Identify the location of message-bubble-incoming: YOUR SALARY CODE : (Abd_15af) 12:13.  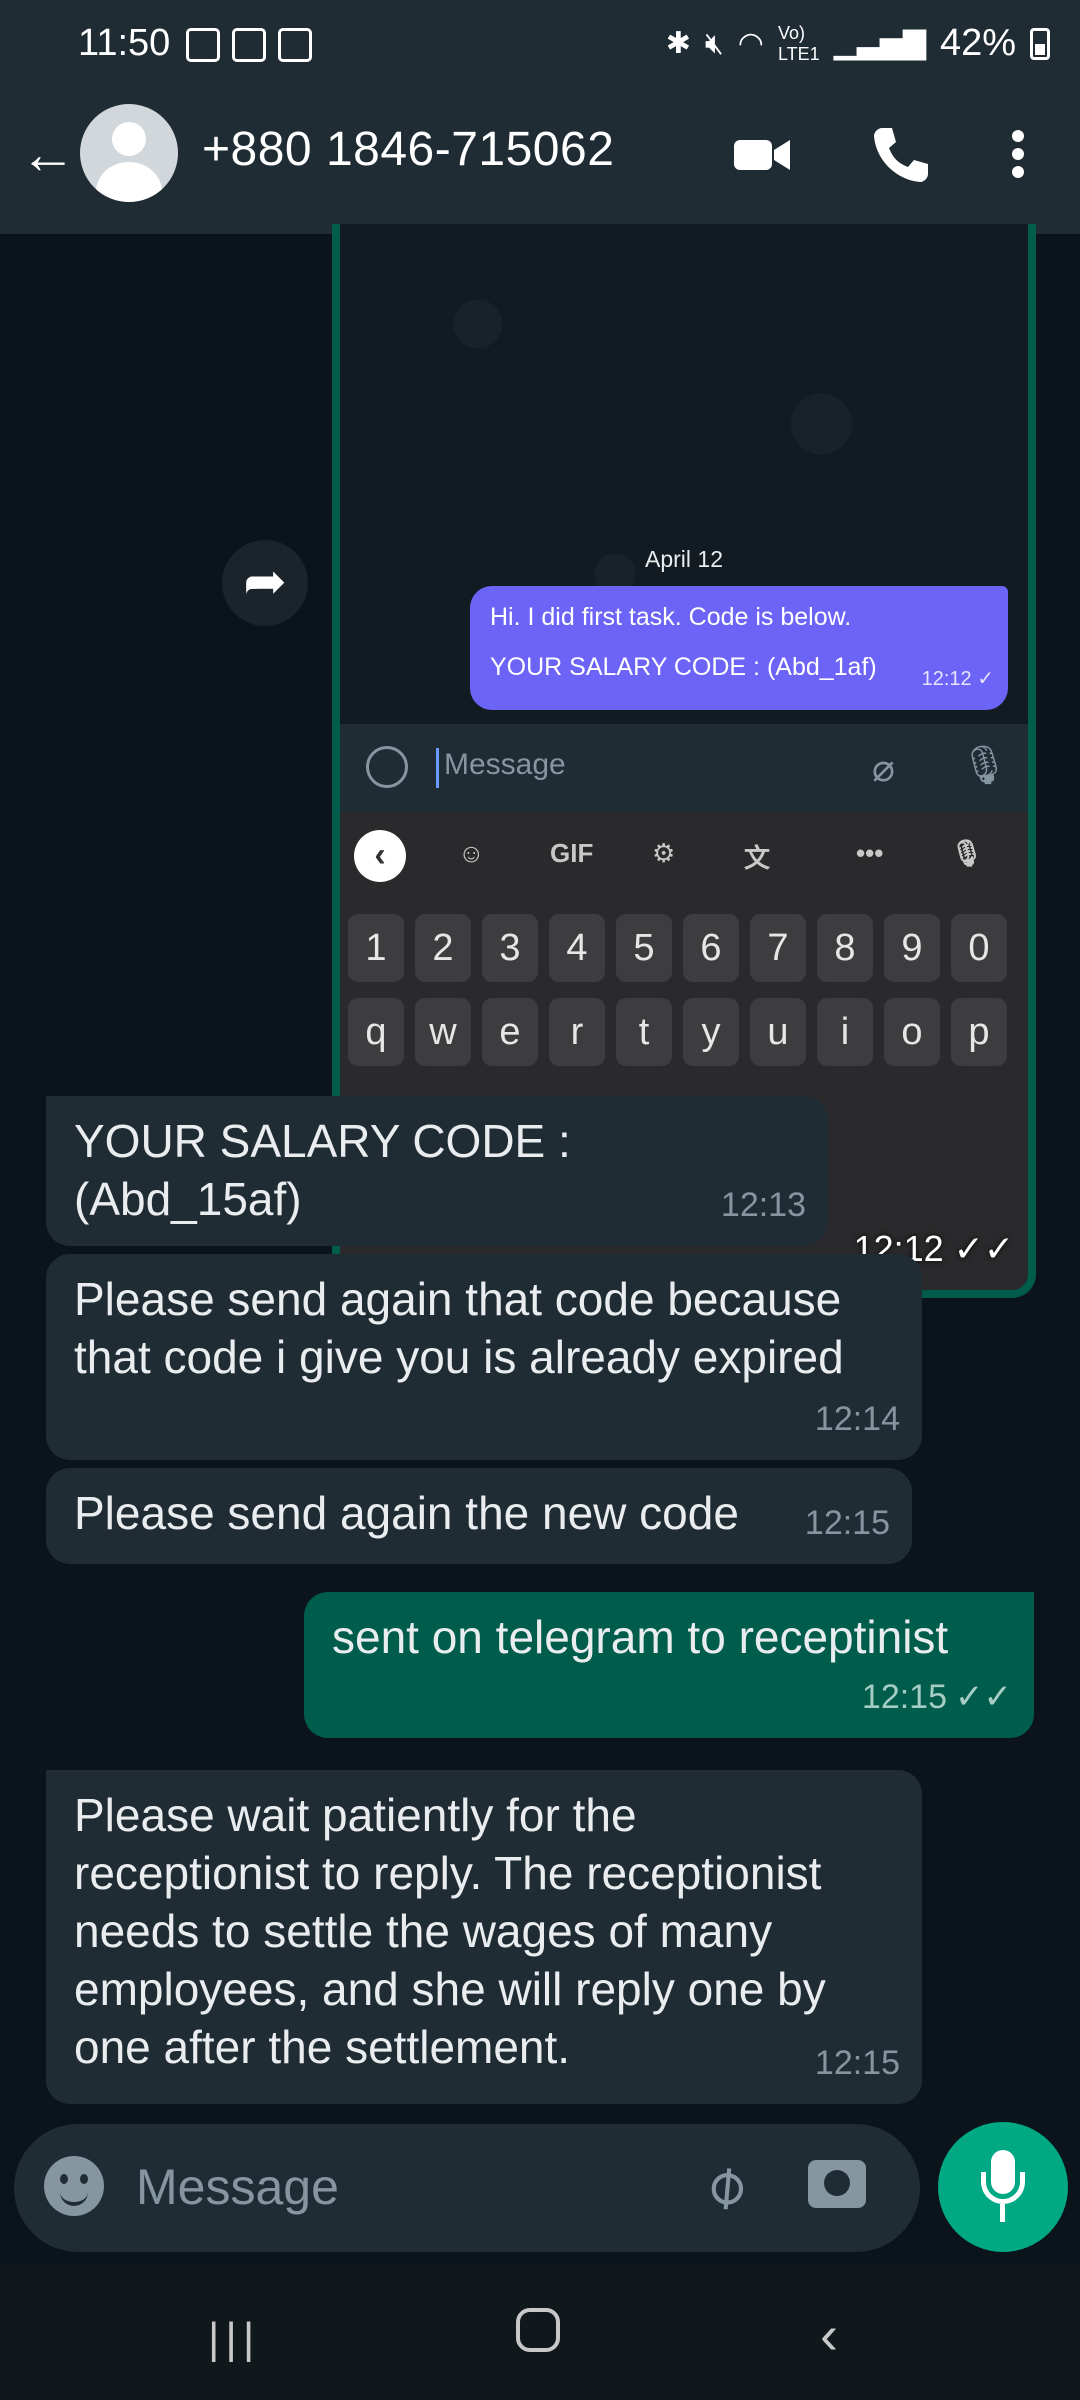
(437, 1171).